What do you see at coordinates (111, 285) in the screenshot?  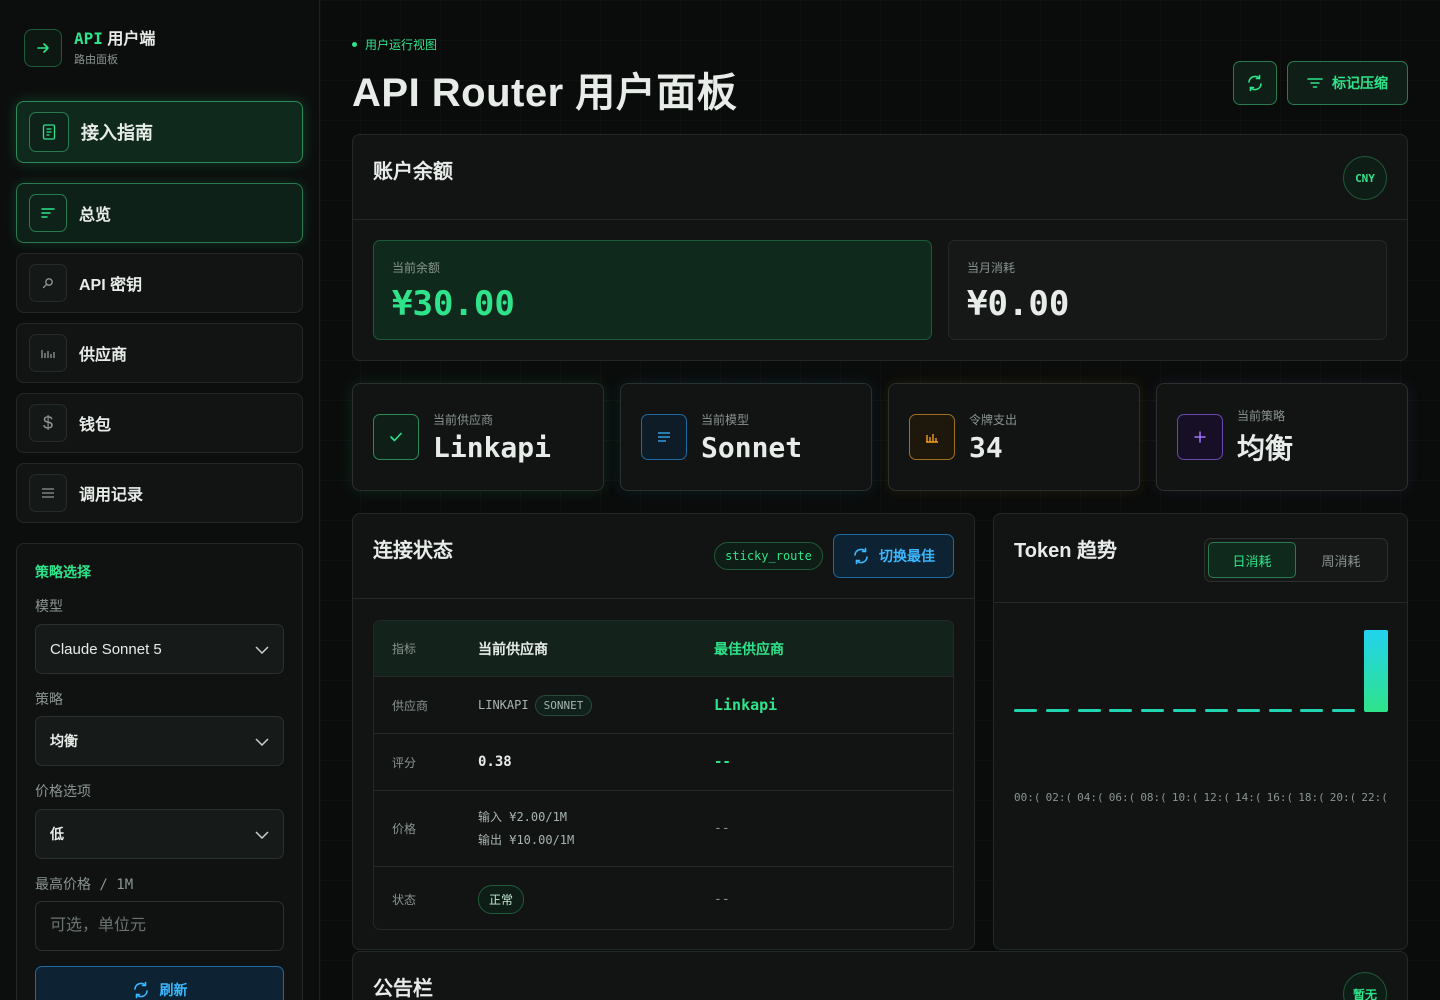 I see `sidebar-item-label: API 密钥` at bounding box center [111, 285].